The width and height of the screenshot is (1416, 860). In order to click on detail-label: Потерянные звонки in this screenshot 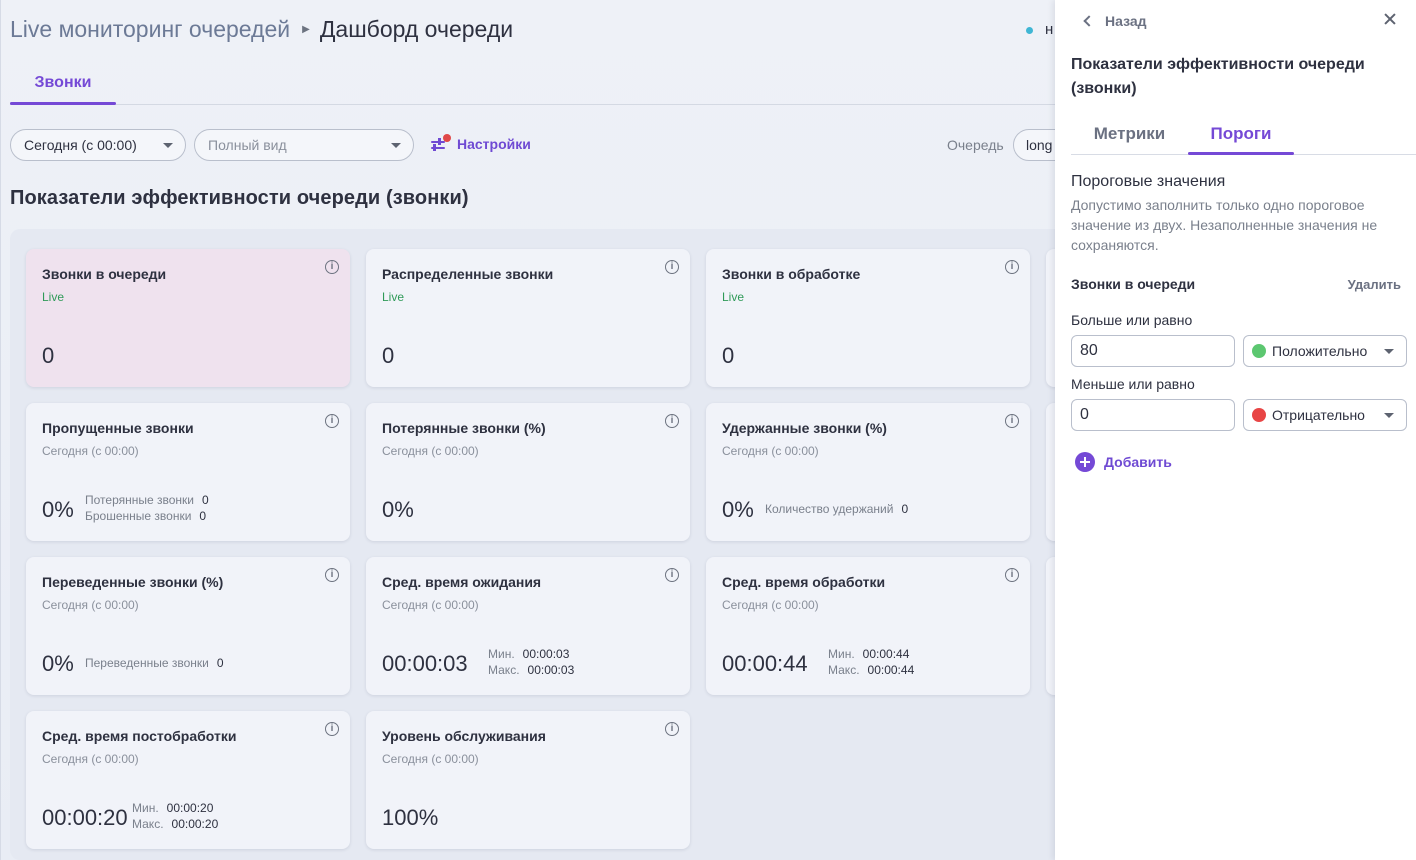, I will do `click(139, 500)`.